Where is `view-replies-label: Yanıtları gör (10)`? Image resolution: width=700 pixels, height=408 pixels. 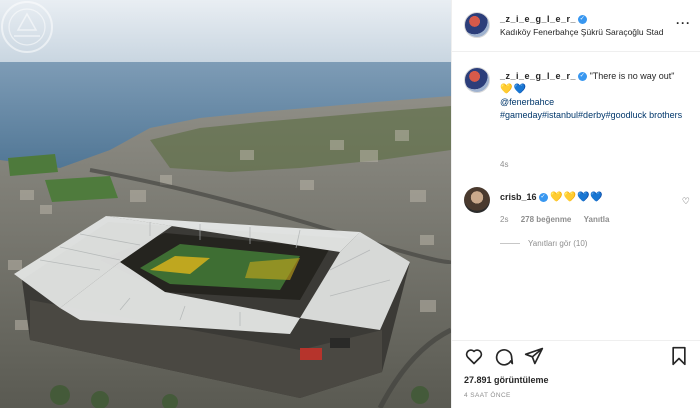 view-replies-label: Yanıtları gör (10) is located at coordinates (558, 243).